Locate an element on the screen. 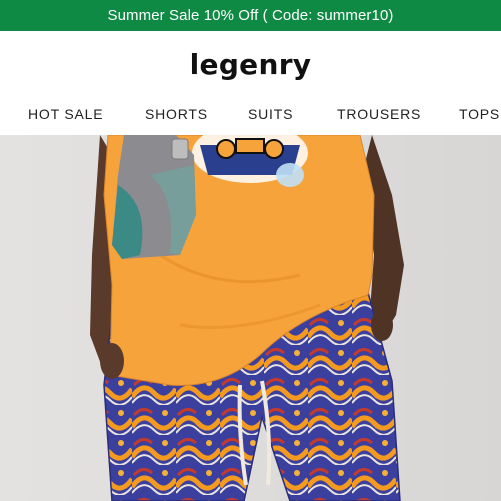 The height and width of the screenshot is (501, 501). site-header: legenry is located at coordinates (250, 64).